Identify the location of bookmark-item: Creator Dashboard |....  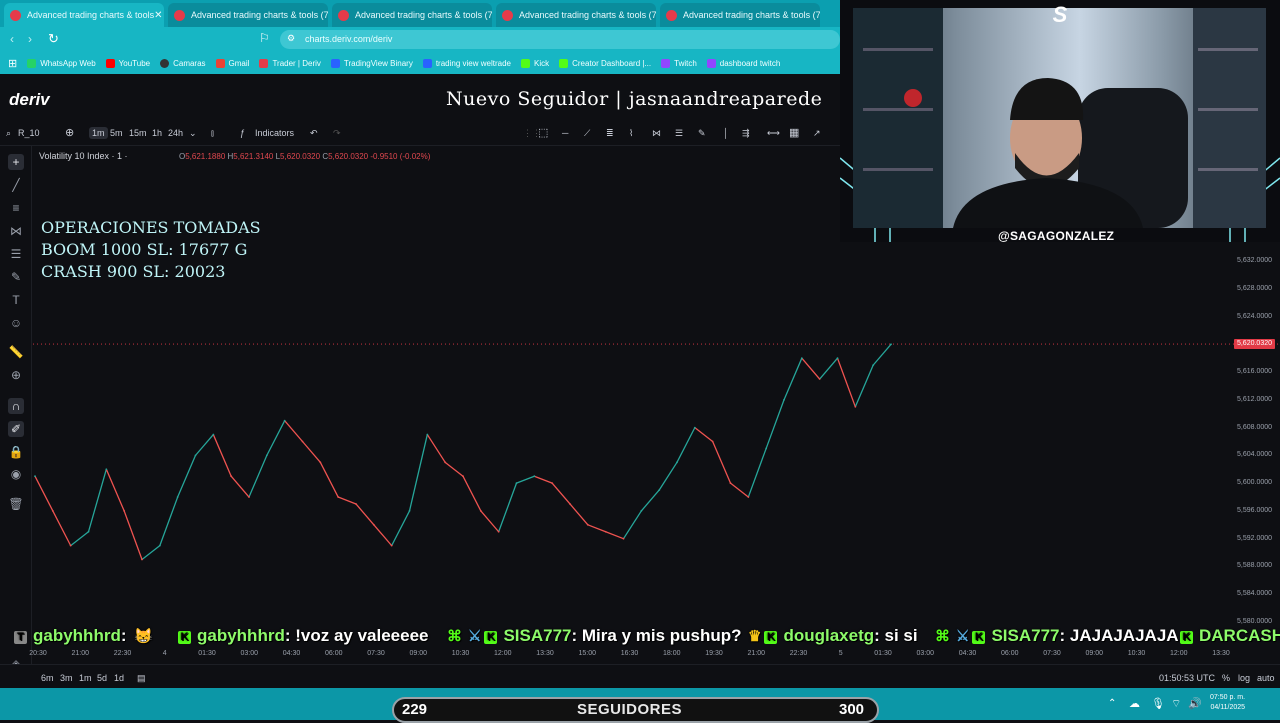
(605, 63).